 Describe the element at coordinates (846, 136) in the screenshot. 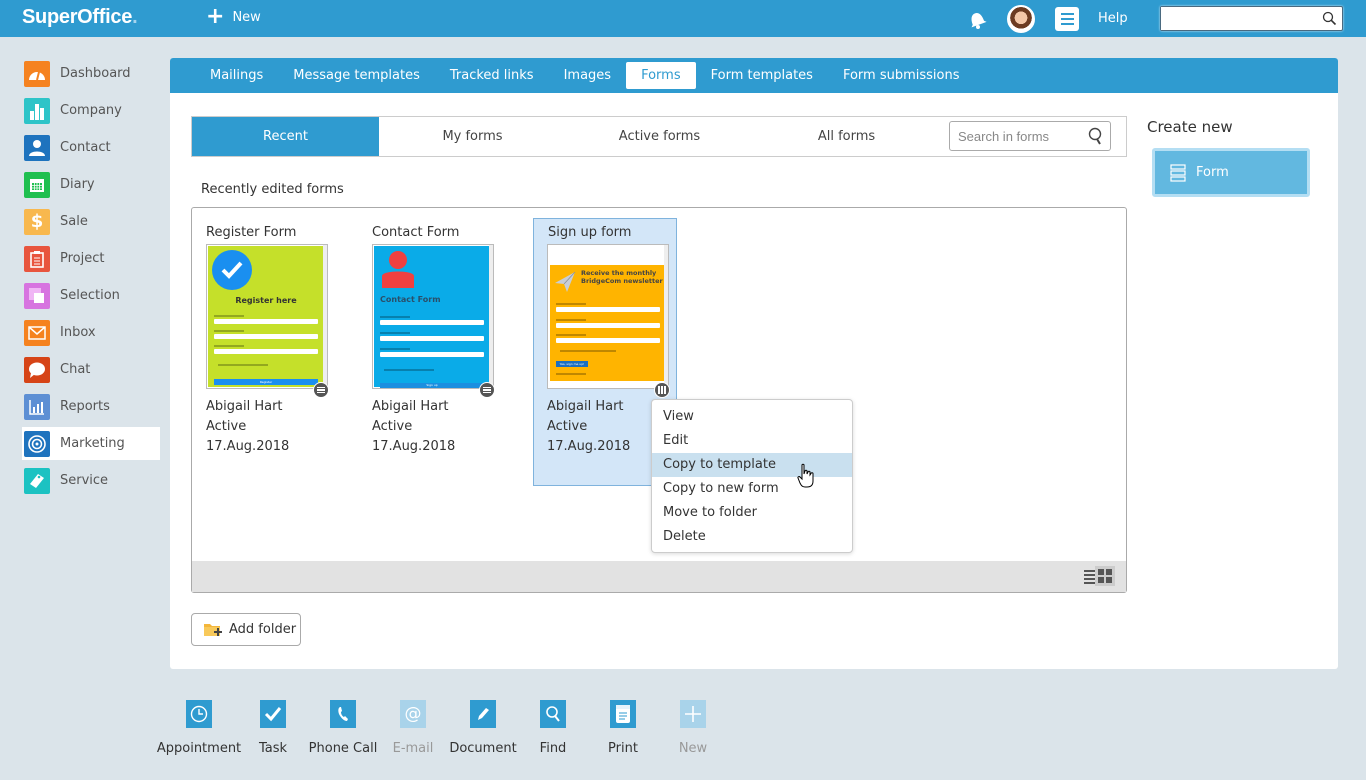

I see `filter-tab-all-forms: All forms` at that location.